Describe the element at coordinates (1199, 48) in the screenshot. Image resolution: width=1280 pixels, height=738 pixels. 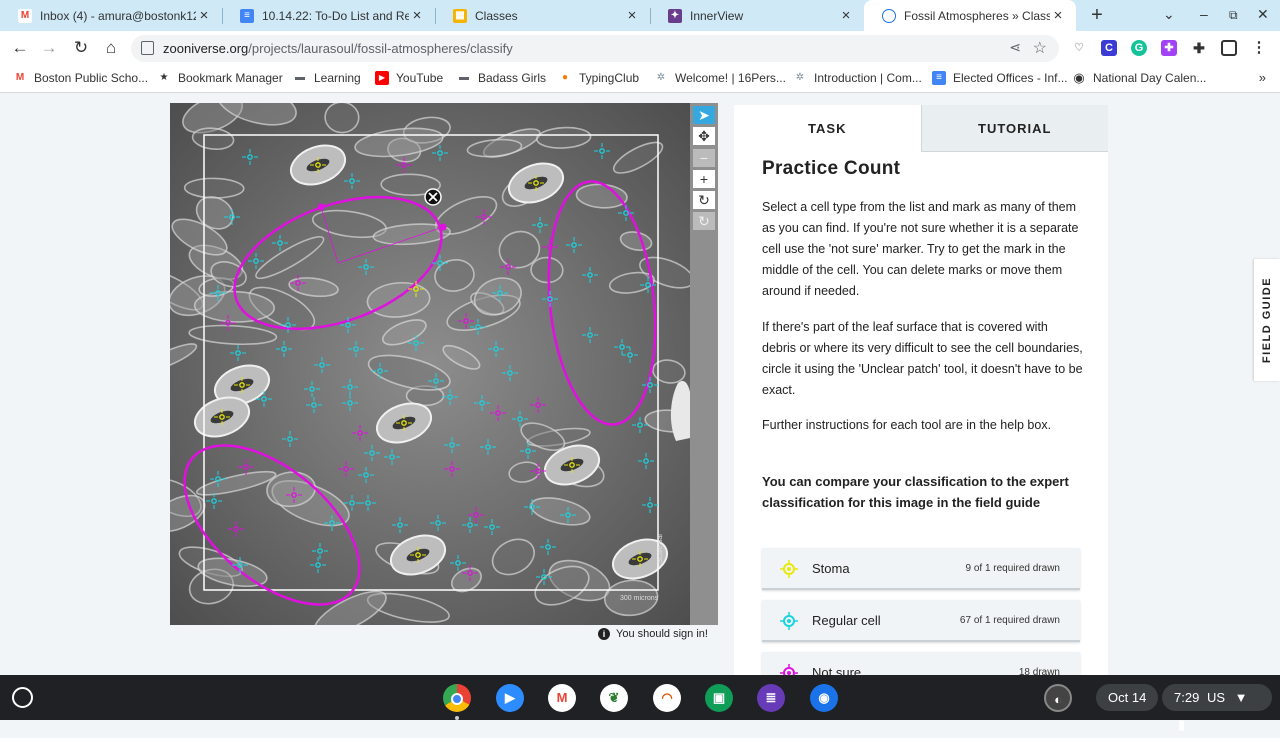
I see `extensions-icon: ✚` at that location.